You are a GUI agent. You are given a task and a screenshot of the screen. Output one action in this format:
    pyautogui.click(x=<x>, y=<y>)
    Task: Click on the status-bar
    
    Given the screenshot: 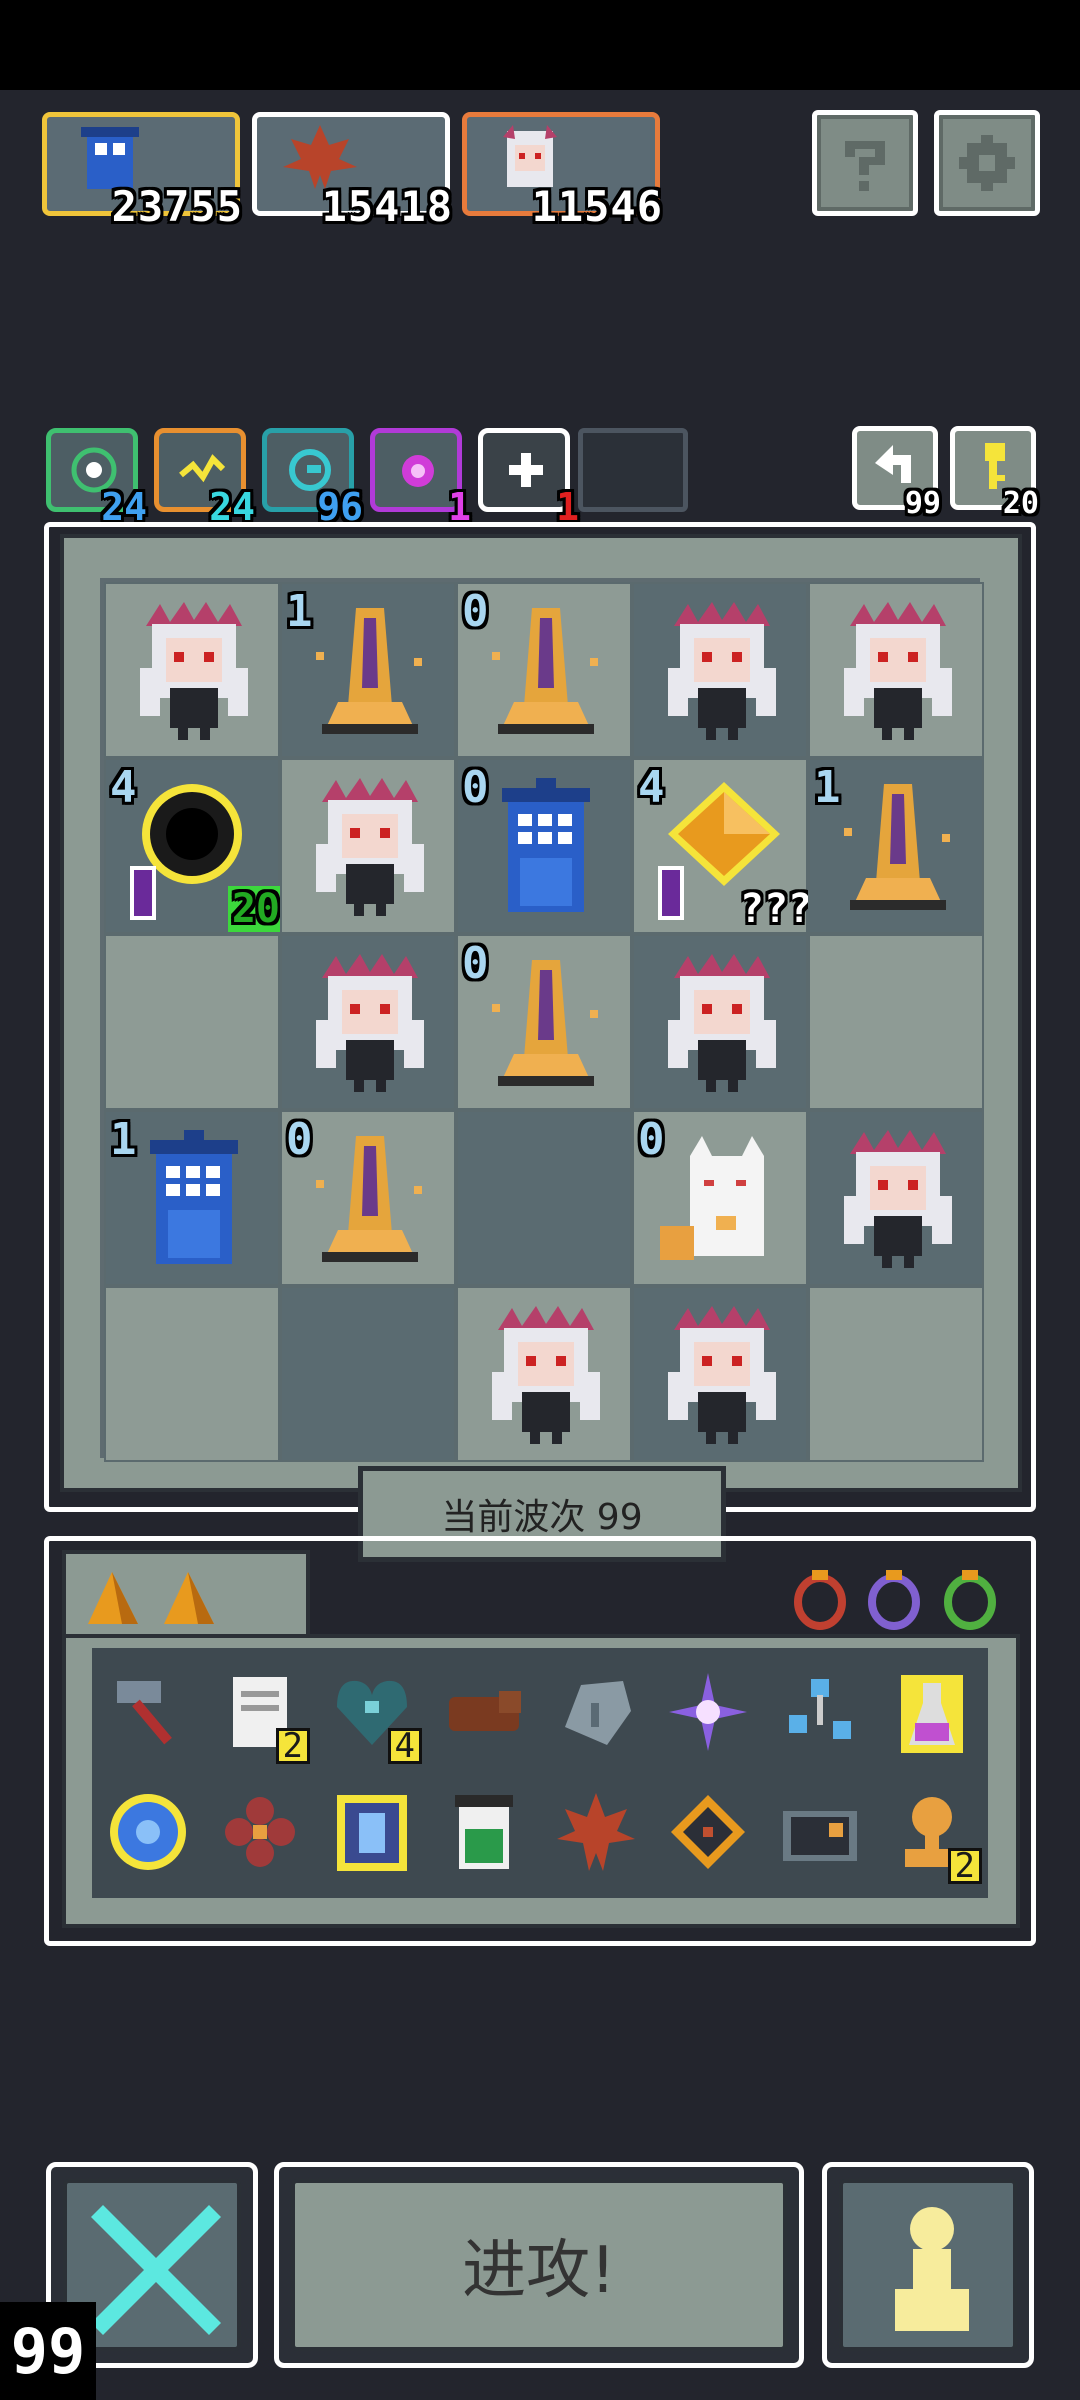 What is the action you would take?
    pyautogui.click(x=540, y=45)
    